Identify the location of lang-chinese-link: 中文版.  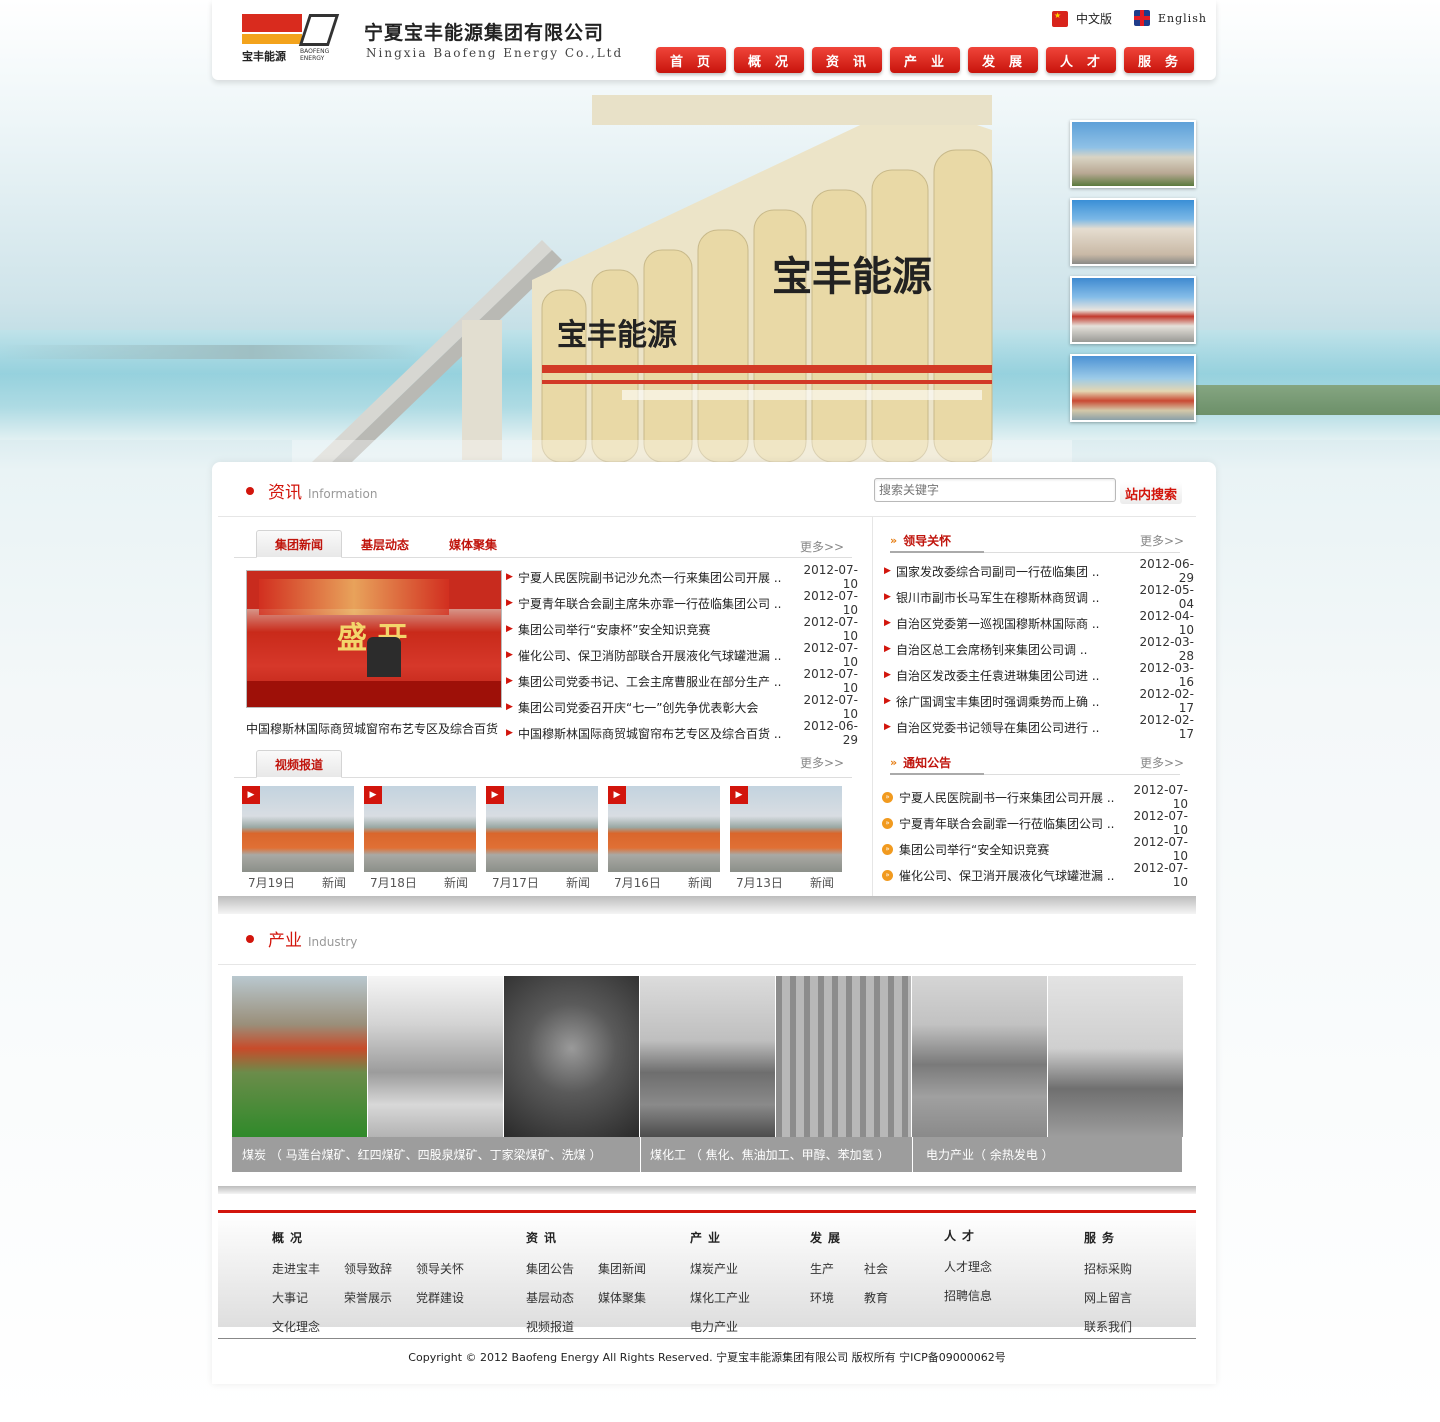
(1082, 18).